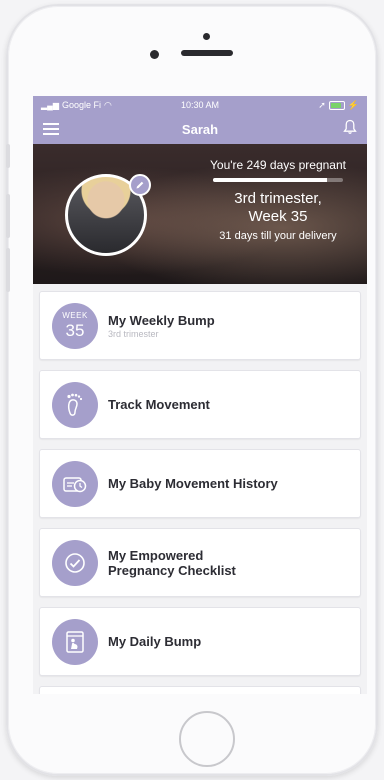 This screenshot has height=780, width=384. I want to click on daily-bump-icon, so click(75, 641).